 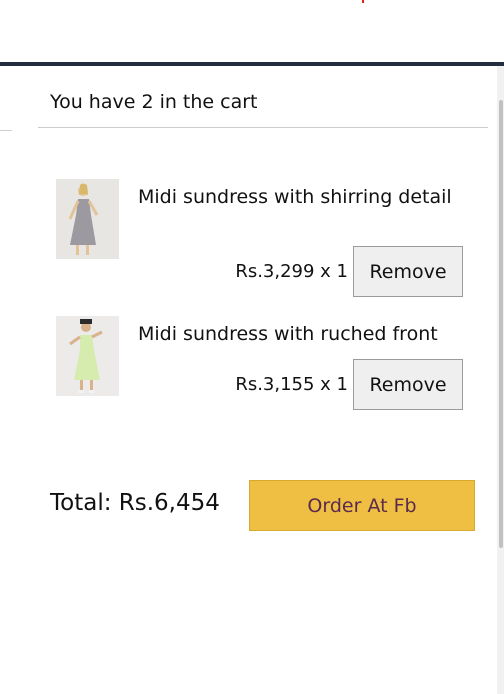 I want to click on top-red-mark, so click(x=363, y=1).